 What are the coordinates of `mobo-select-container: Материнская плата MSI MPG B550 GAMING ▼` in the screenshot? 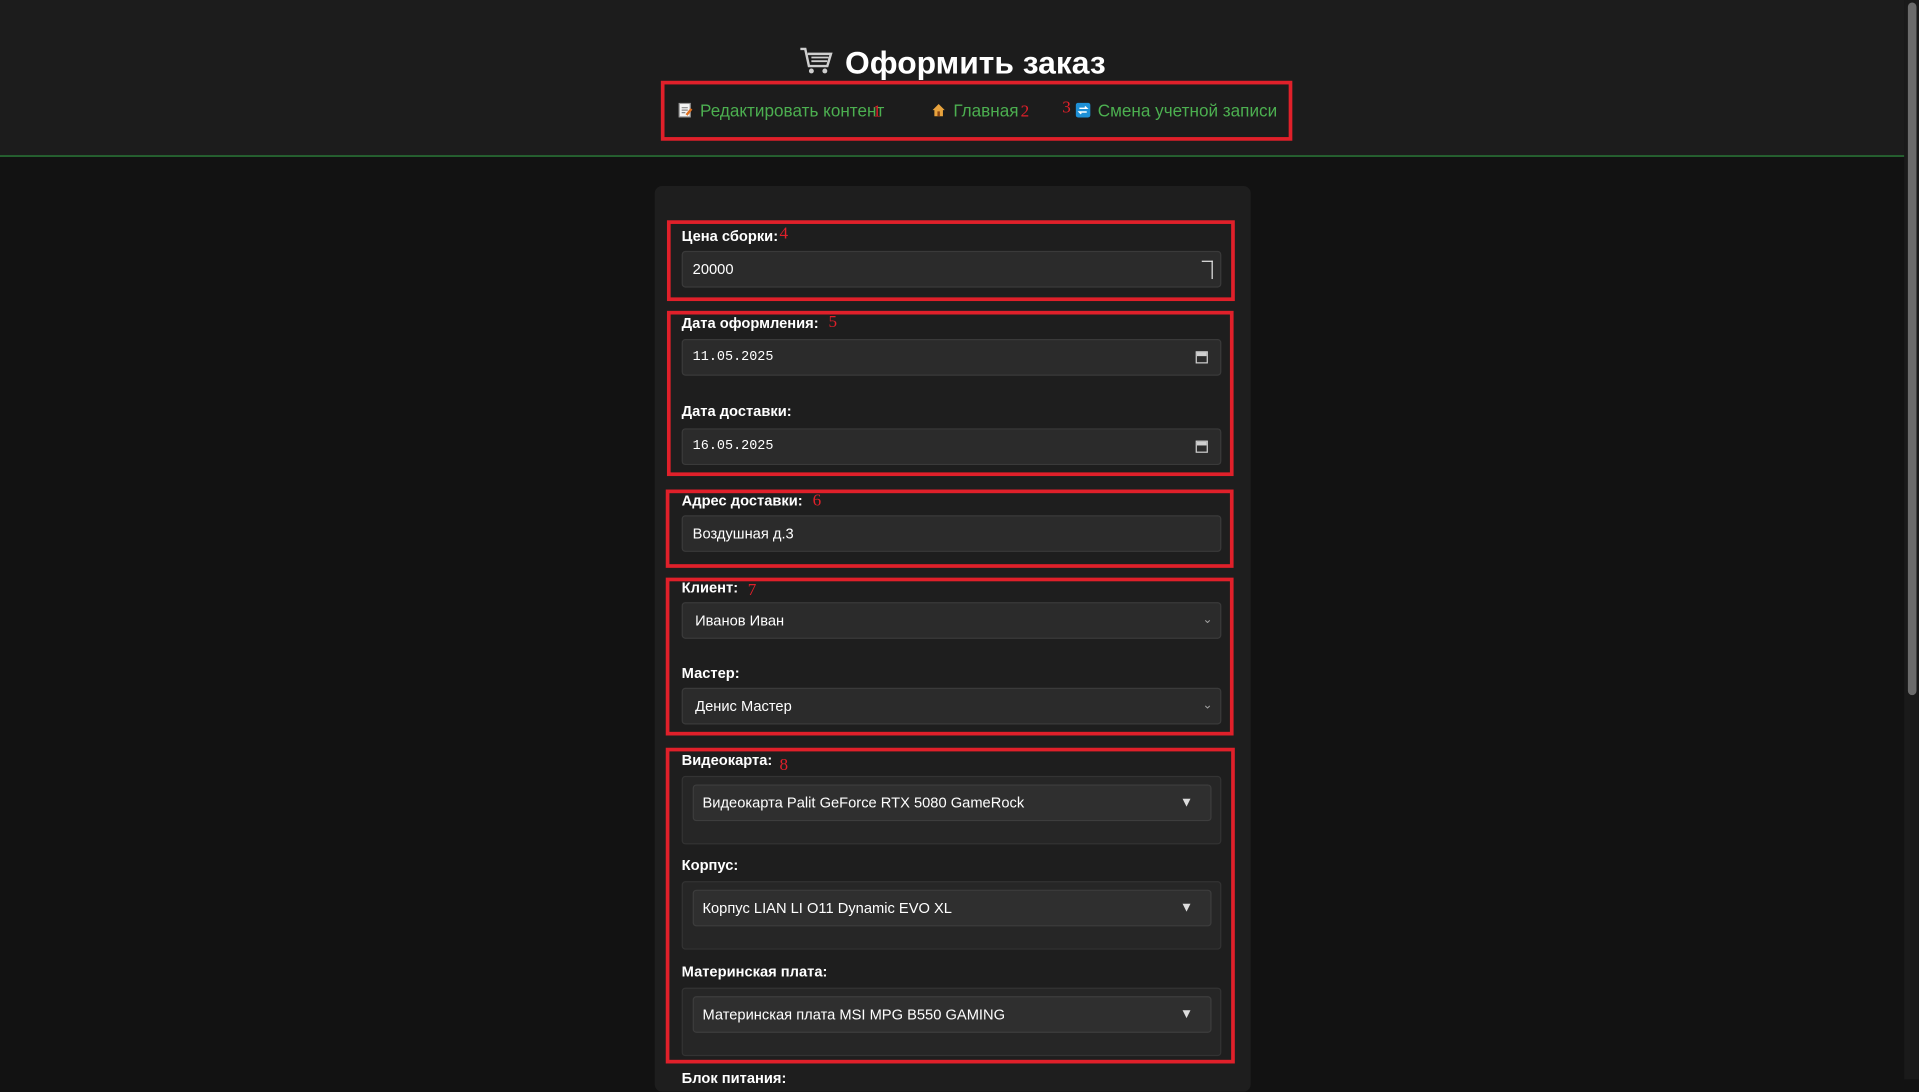 It's located at (951, 1022).